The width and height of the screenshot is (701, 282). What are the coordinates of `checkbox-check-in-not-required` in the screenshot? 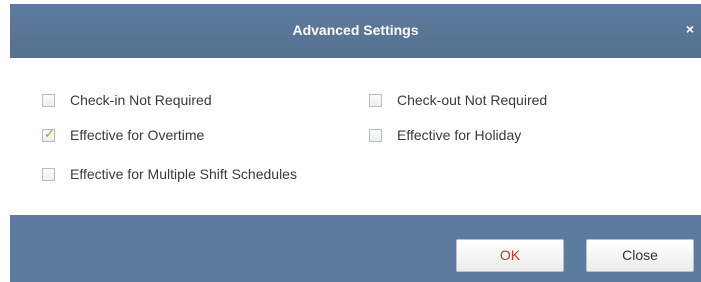 It's located at (49, 99).